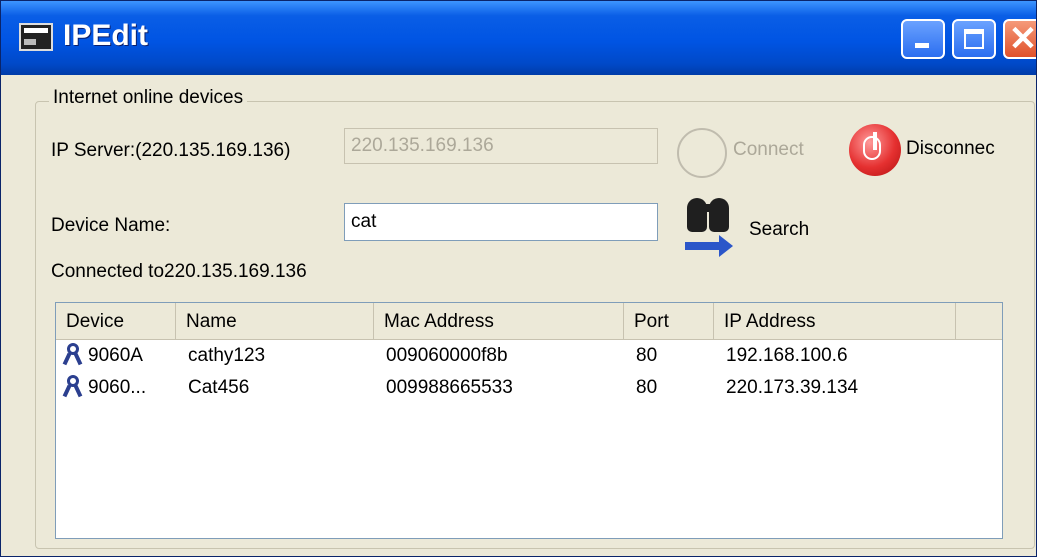 The height and width of the screenshot is (557, 1037). I want to click on device-name-input, so click(501, 222).